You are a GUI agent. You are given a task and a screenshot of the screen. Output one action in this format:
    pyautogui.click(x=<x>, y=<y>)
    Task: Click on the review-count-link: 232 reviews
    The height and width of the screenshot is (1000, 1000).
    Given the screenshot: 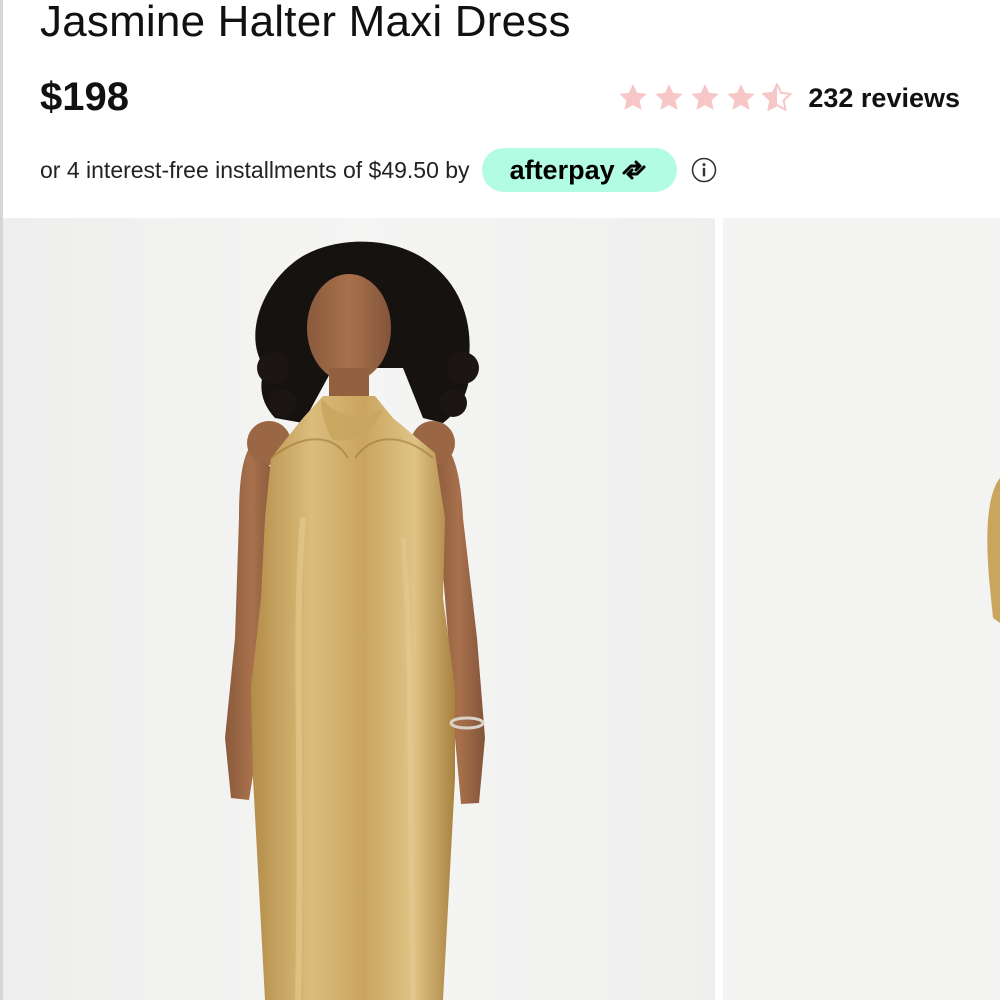 What is the action you would take?
    pyautogui.click(x=884, y=98)
    